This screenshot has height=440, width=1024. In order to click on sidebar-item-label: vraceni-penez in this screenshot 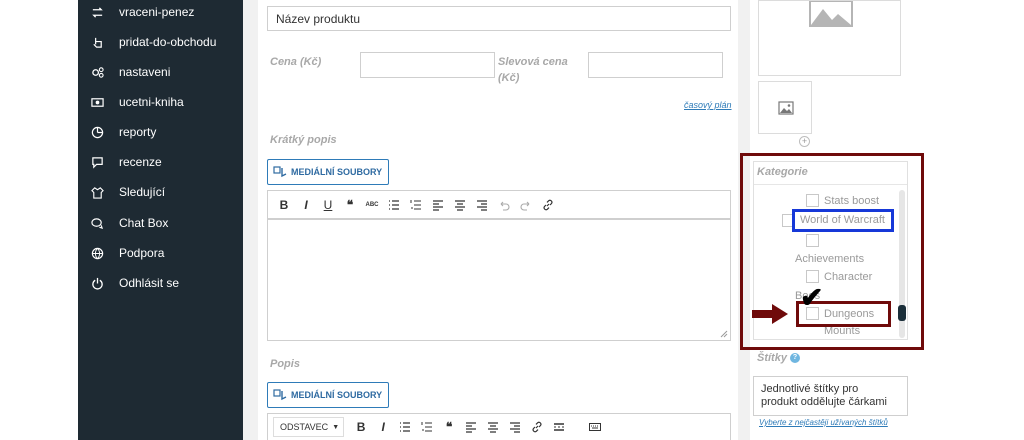, I will do `click(157, 12)`.